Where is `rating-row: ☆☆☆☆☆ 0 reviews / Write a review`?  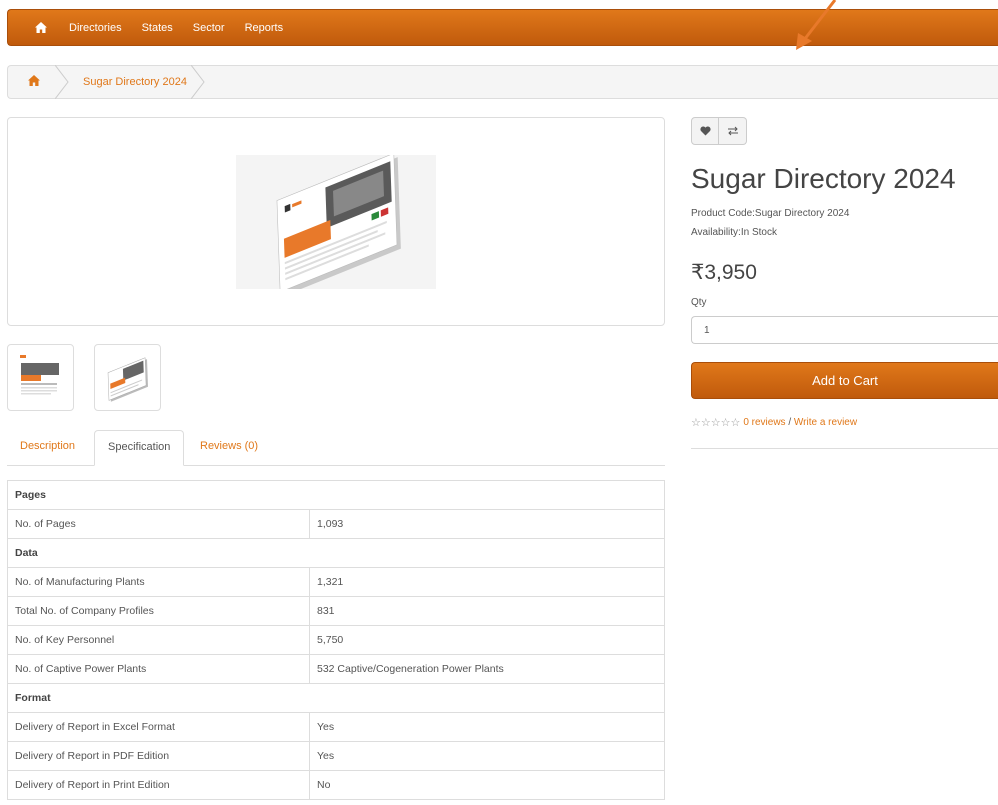 rating-row: ☆☆☆☆☆ 0 reviews / Write a review is located at coordinates (774, 422).